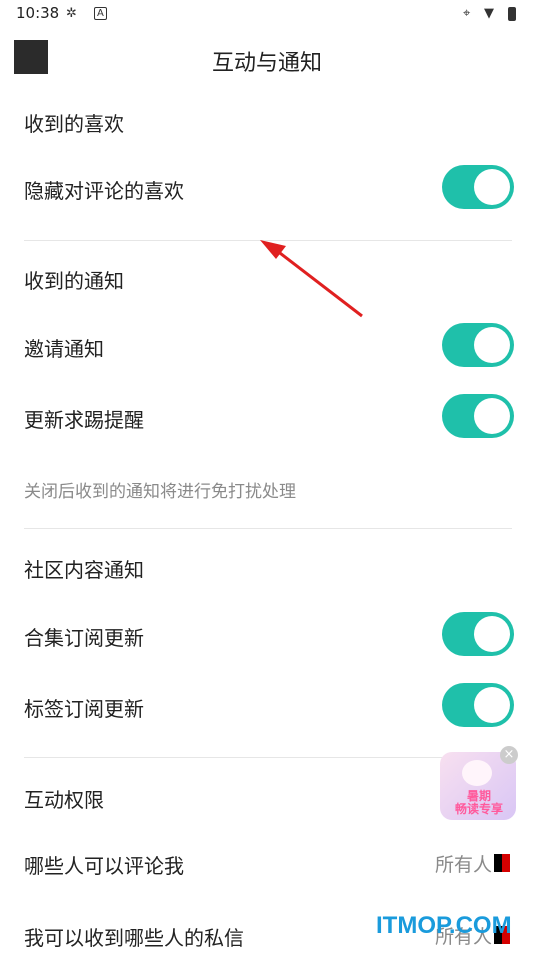 This screenshot has height=954, width=534. What do you see at coordinates (319, 283) in the screenshot?
I see `arrow-shaft` at bounding box center [319, 283].